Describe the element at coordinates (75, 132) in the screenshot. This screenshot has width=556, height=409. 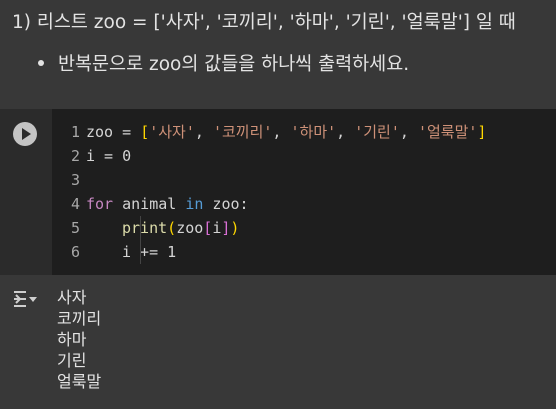
I see `line-number: 1` at that location.